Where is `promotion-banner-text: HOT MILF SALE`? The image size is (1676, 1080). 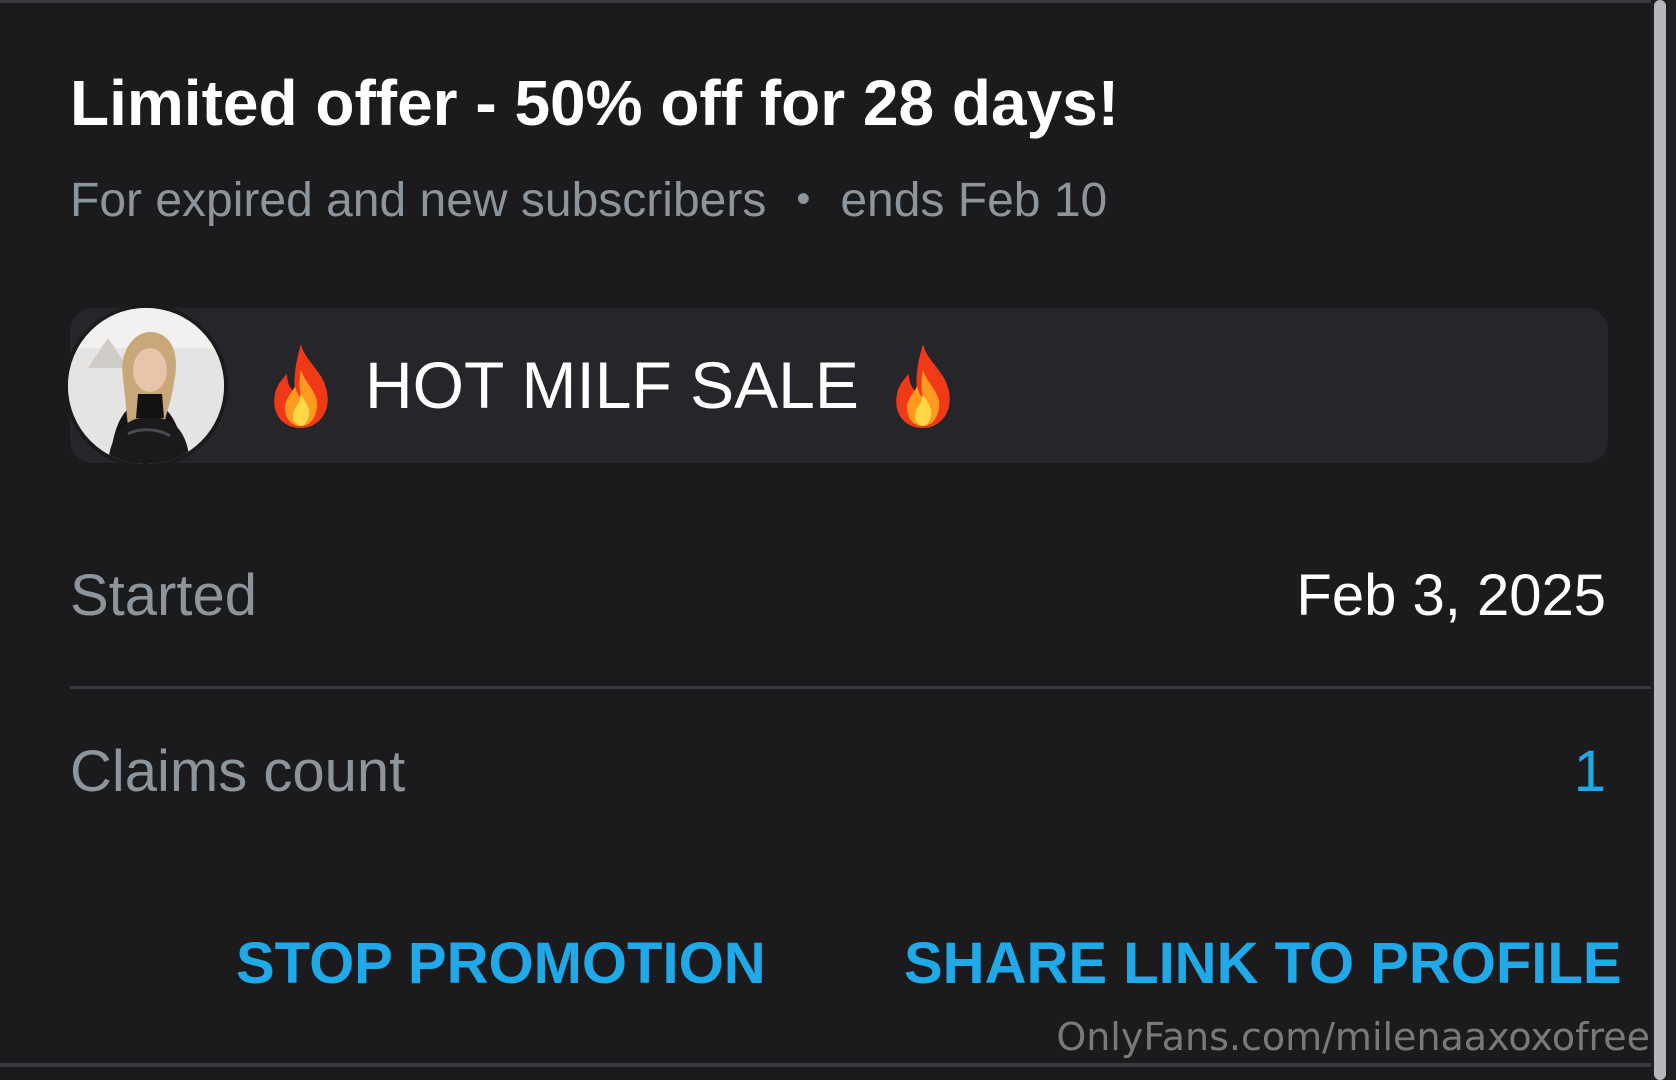 promotion-banner-text: HOT MILF SALE is located at coordinates (612, 385).